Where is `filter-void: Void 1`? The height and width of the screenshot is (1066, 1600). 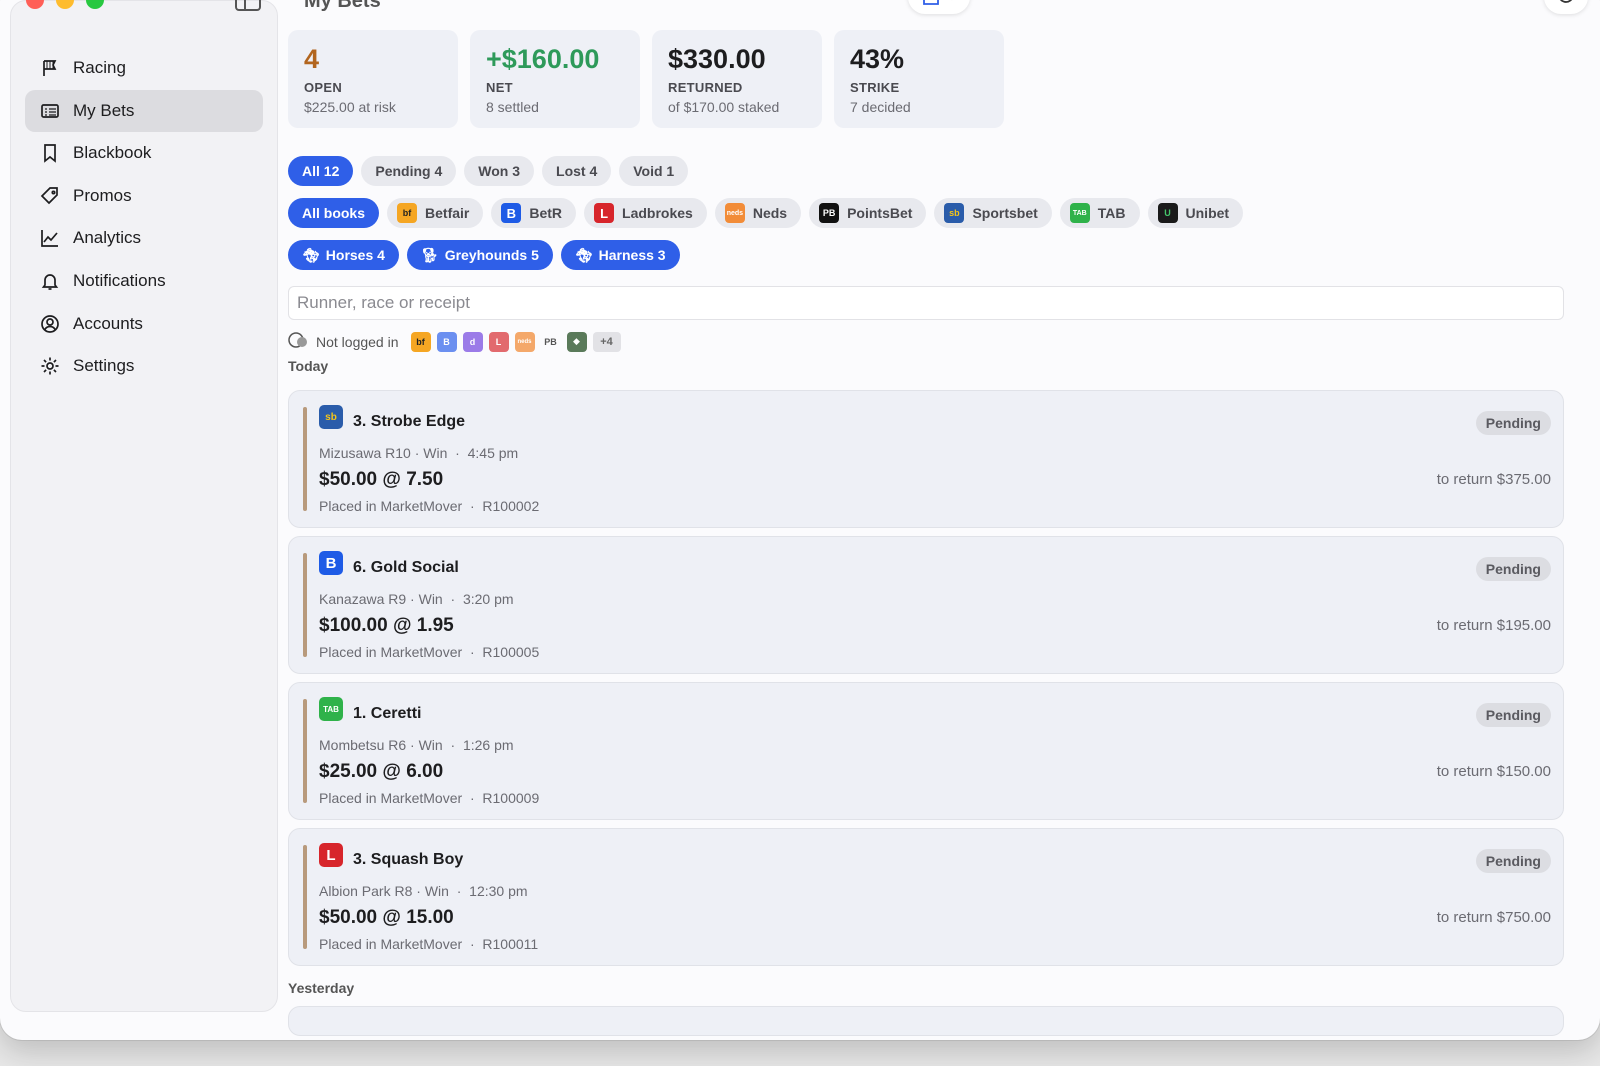
filter-void: Void 1 is located at coordinates (654, 171).